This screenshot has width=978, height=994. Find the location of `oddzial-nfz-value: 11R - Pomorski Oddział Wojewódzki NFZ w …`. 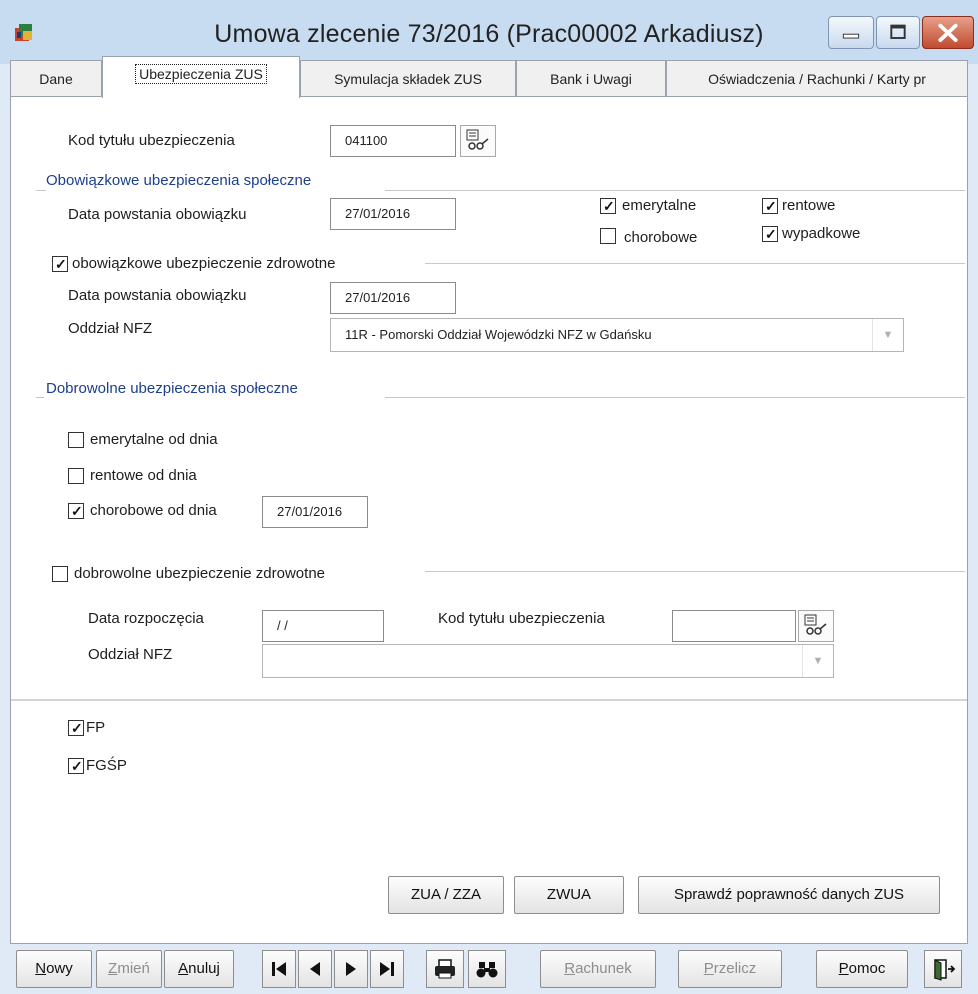

oddzial-nfz-value: 11R - Pomorski Oddział Wojewódzki NFZ w … is located at coordinates (498, 334).